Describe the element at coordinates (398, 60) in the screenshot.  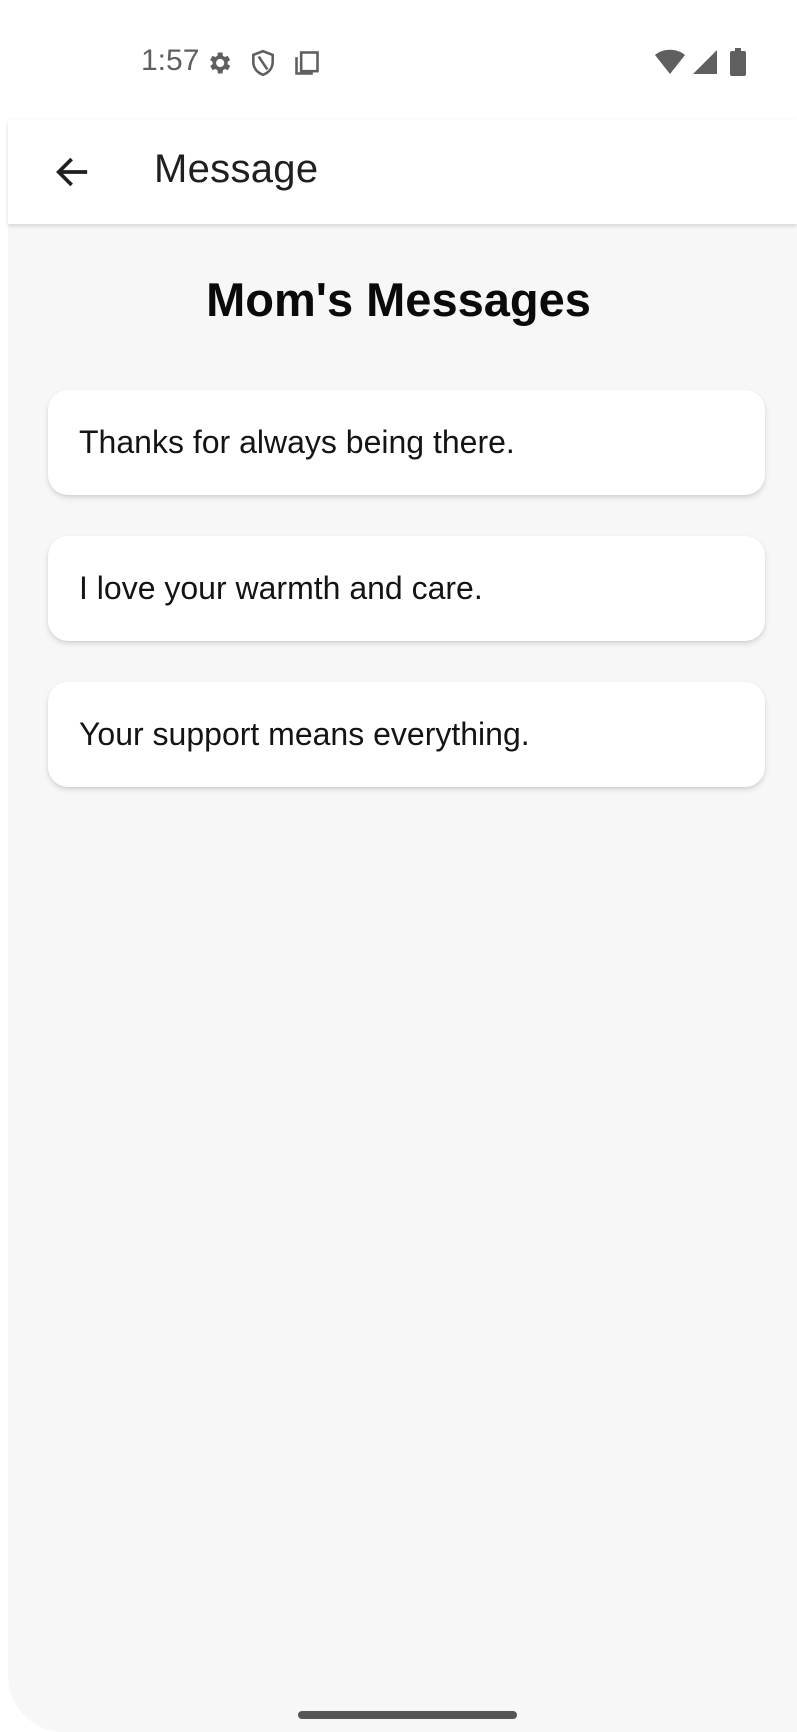
I see `status-bar: 1:57` at that location.